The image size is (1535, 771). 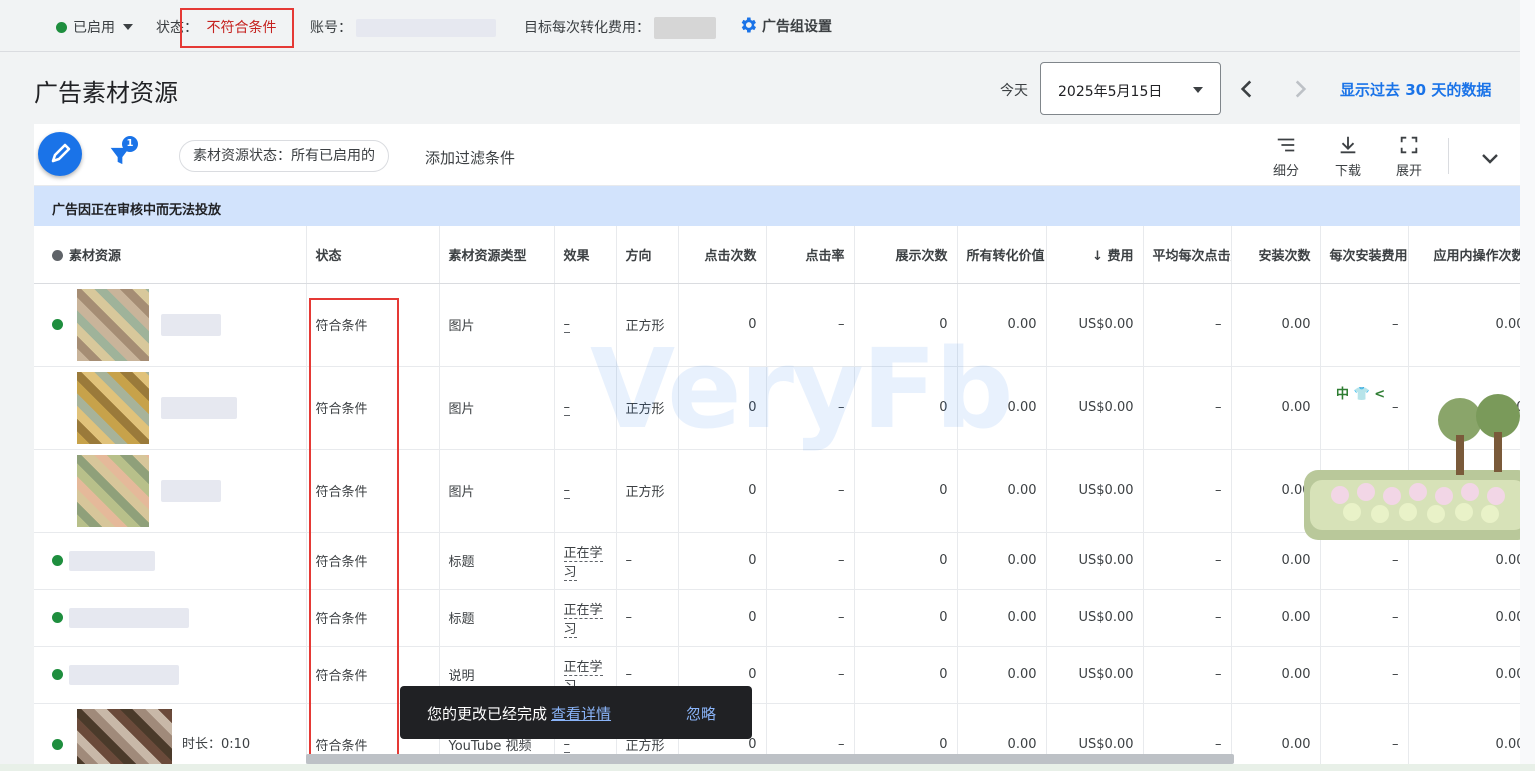 What do you see at coordinates (722, 255) in the screenshot?
I see `col-header-clicks: 点击次数` at bounding box center [722, 255].